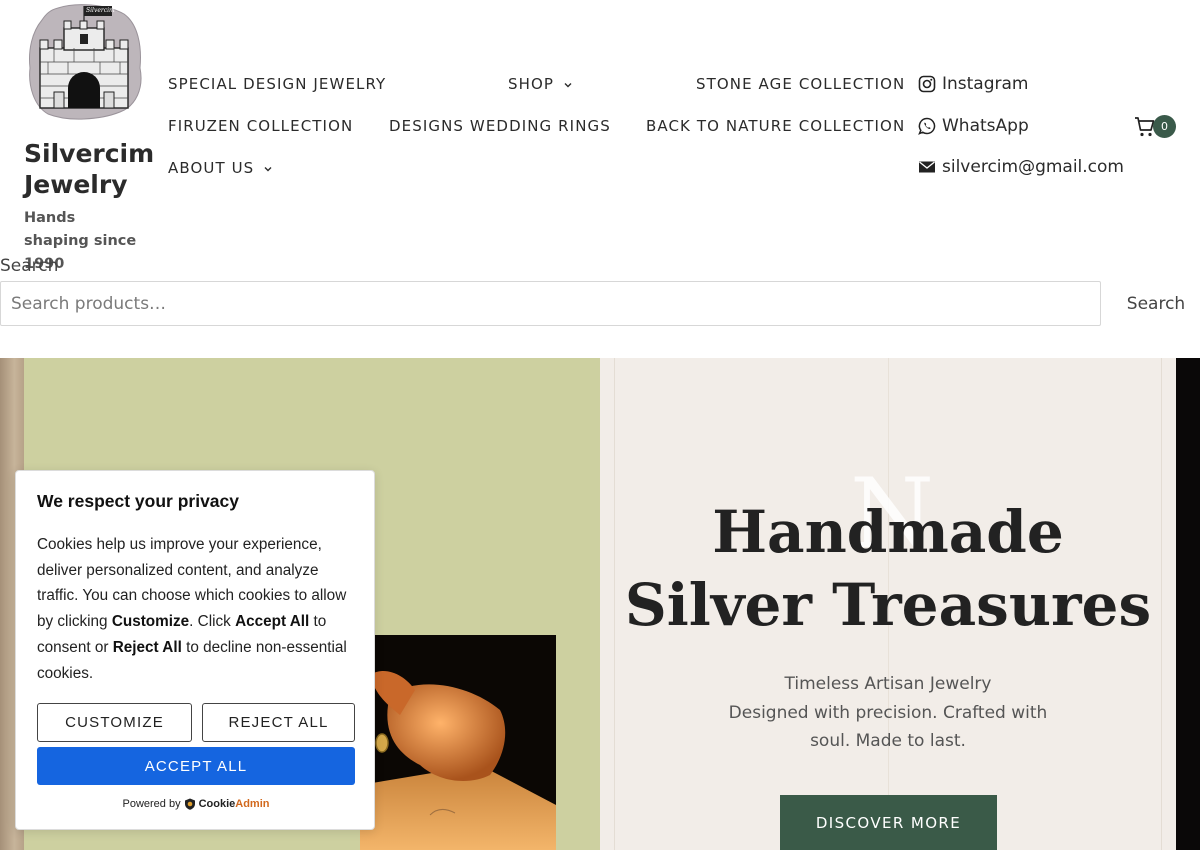 Image resolution: width=1200 pixels, height=850 pixels. I want to click on nav-item-back-to-nature-collection: BACK TO NATURE COLLECTION, so click(775, 126).